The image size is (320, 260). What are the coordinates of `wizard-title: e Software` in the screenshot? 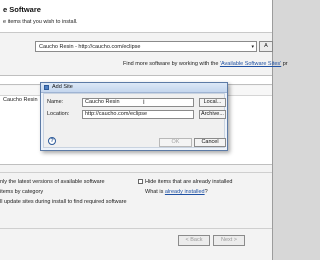 It's located at (22, 9).